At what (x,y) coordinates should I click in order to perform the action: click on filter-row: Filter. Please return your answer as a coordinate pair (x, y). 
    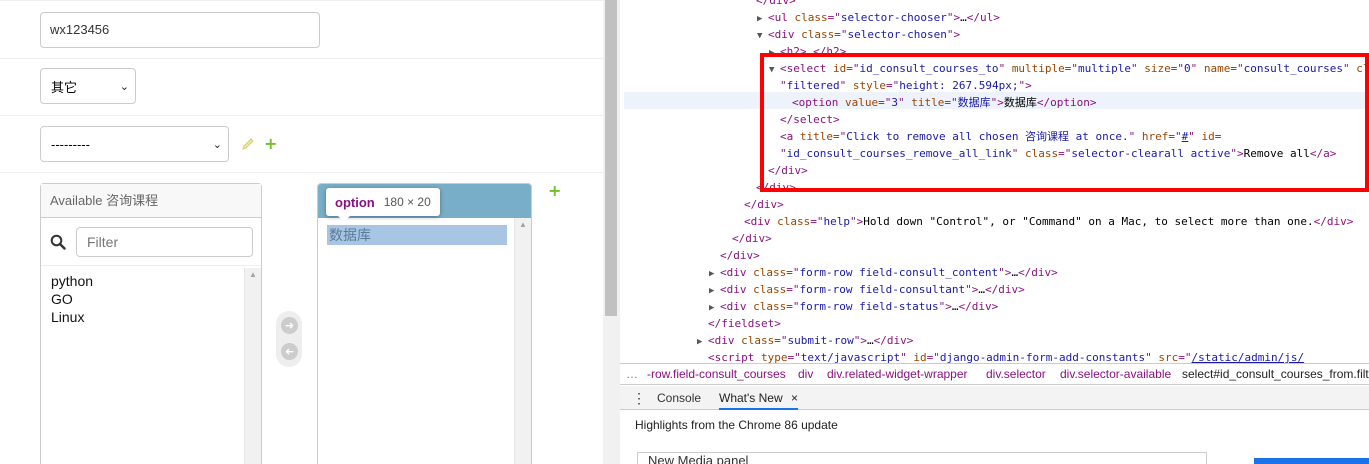
    Looking at the image, I should click on (151, 242).